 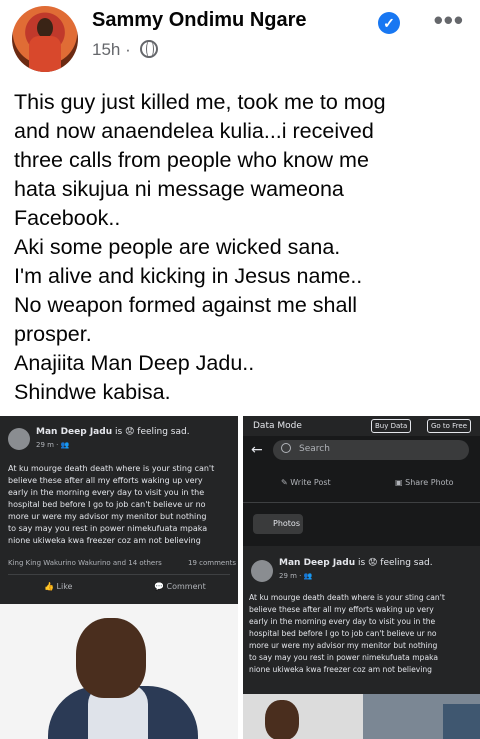 What do you see at coordinates (310, 482) in the screenshot?
I see `write-post-label: Write Post` at bounding box center [310, 482].